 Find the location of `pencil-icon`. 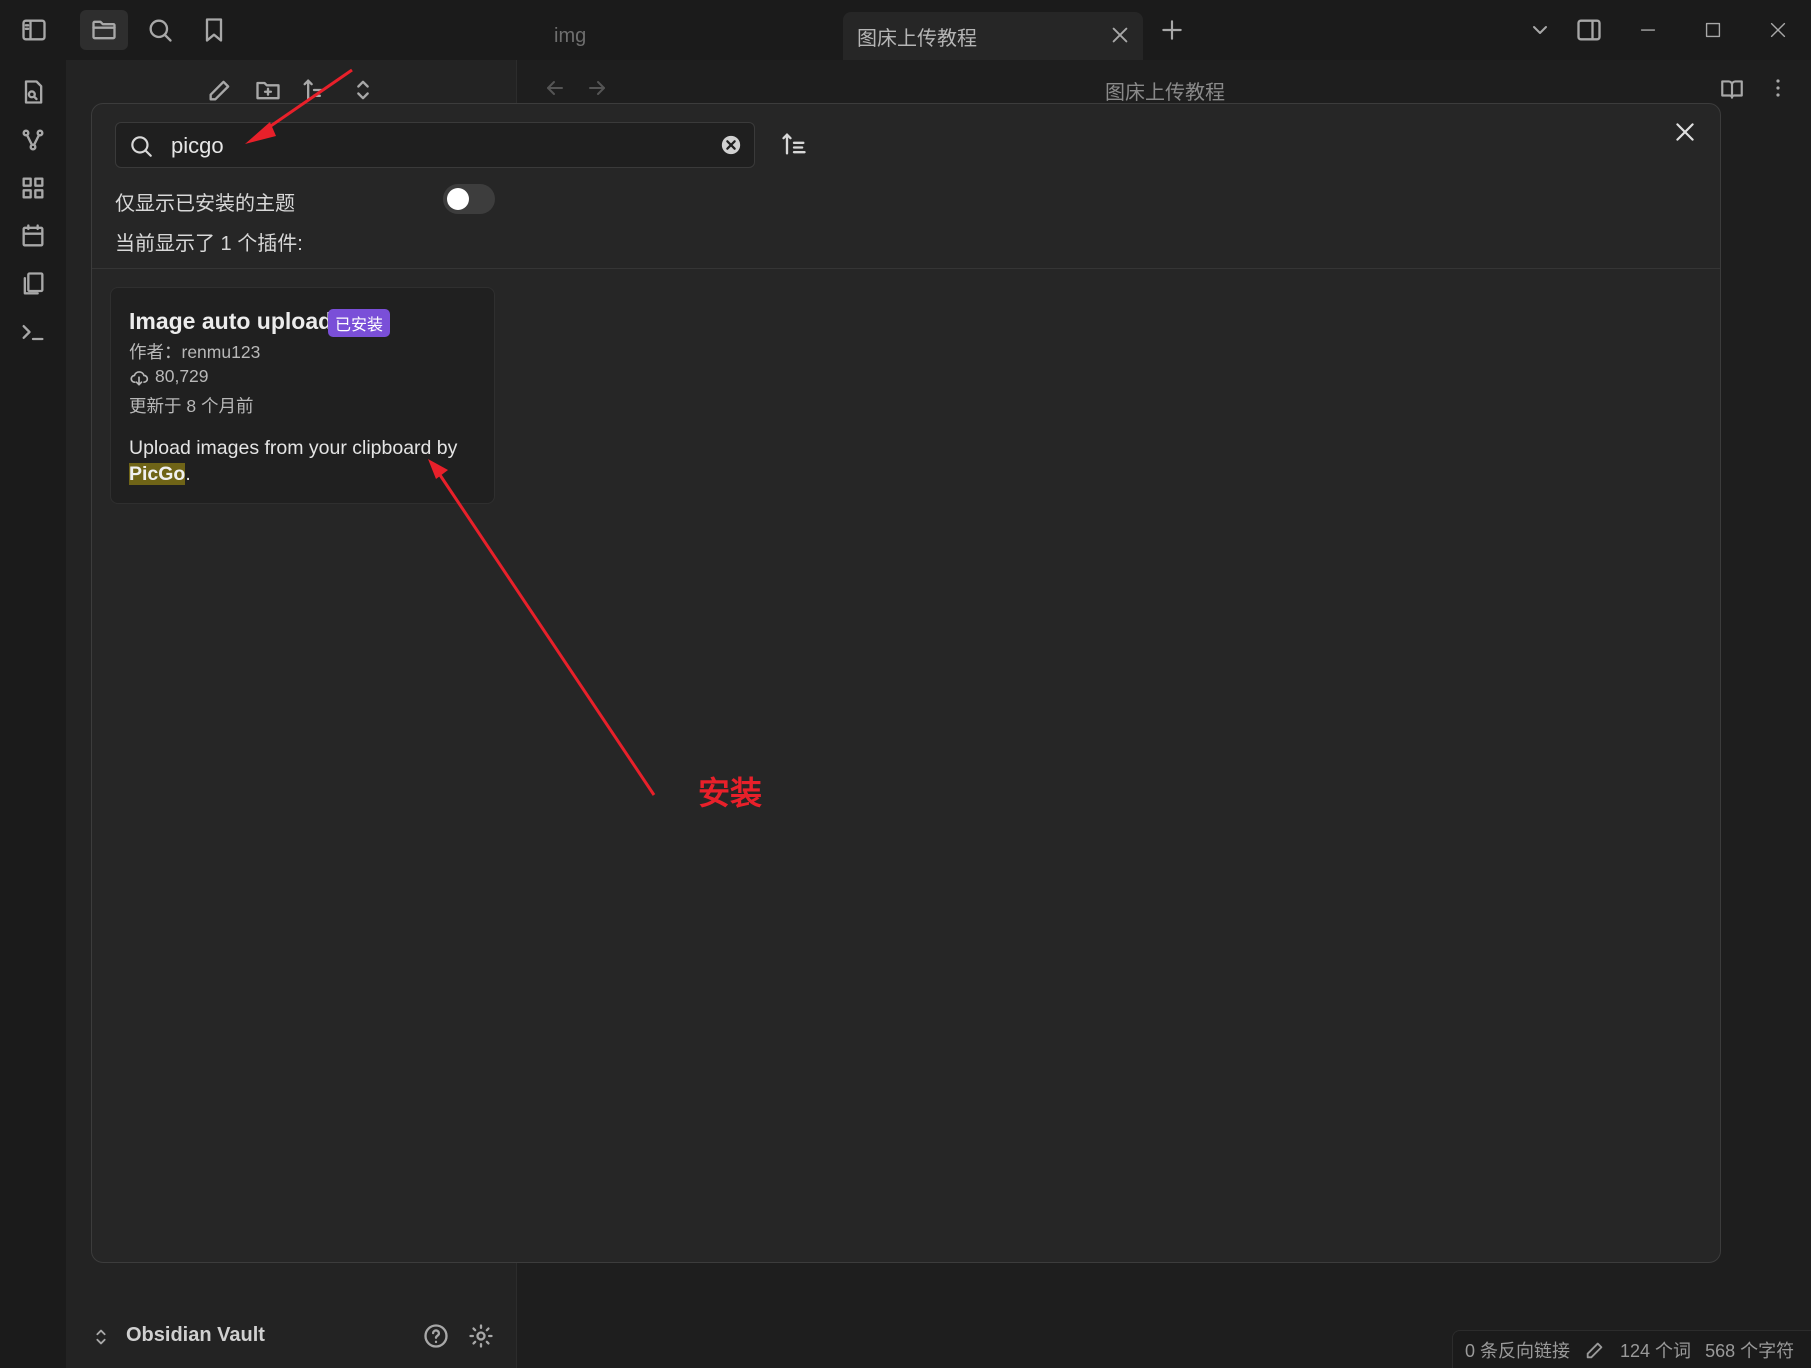

pencil-icon is located at coordinates (1594, 1350).